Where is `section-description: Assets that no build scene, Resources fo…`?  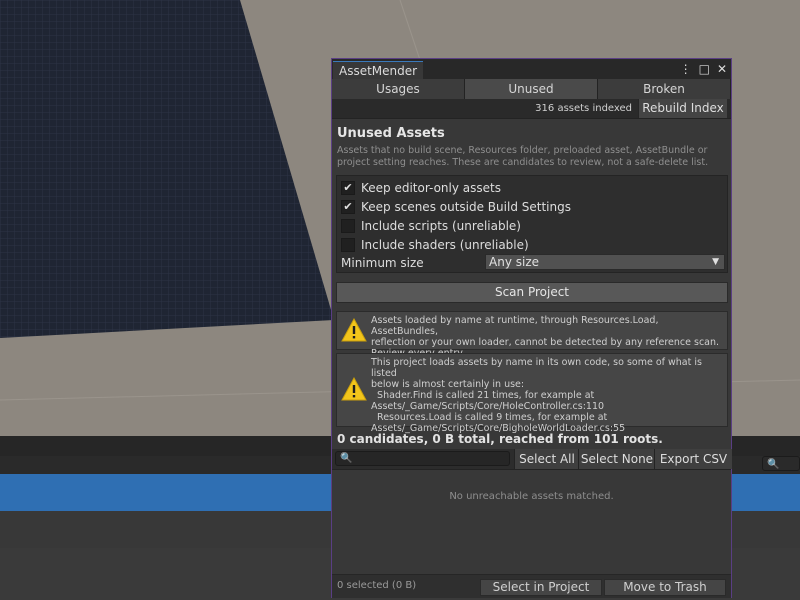 section-description: Assets that no build scene, Resources fo… is located at coordinates (523, 156).